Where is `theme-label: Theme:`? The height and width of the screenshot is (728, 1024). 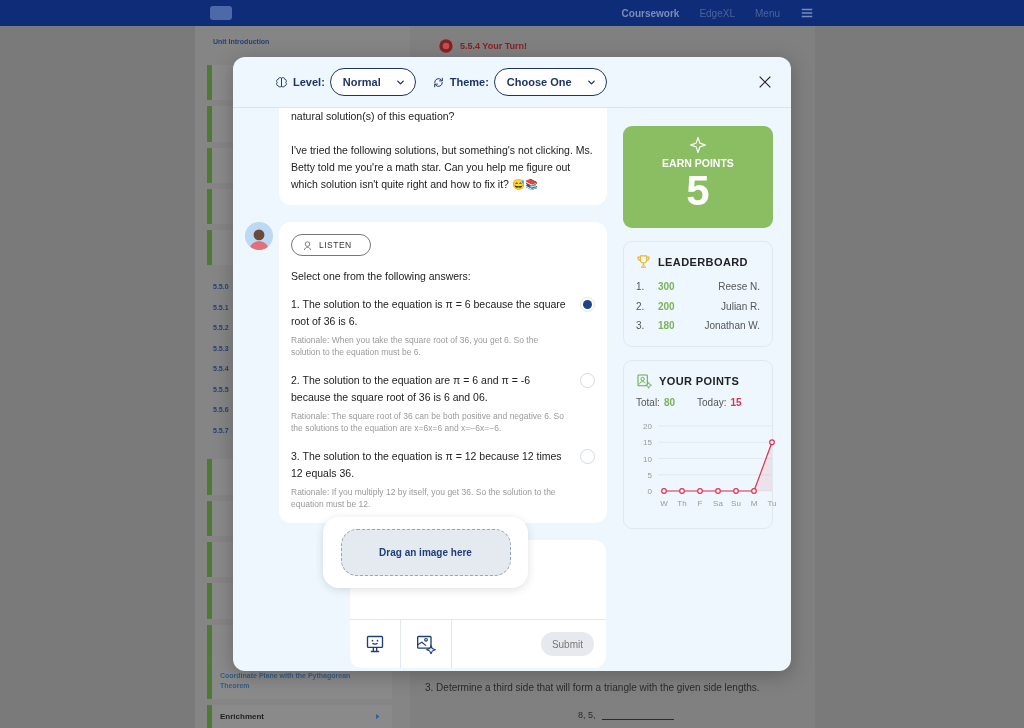 theme-label: Theme: is located at coordinates (469, 82).